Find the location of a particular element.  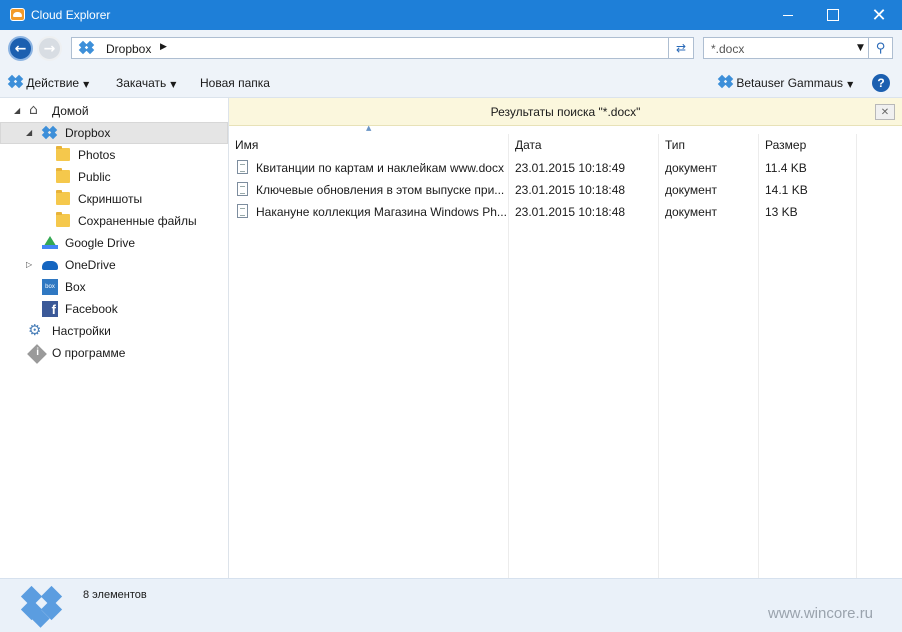

sidebar-item-label: Google Drive is located at coordinates (100, 243).